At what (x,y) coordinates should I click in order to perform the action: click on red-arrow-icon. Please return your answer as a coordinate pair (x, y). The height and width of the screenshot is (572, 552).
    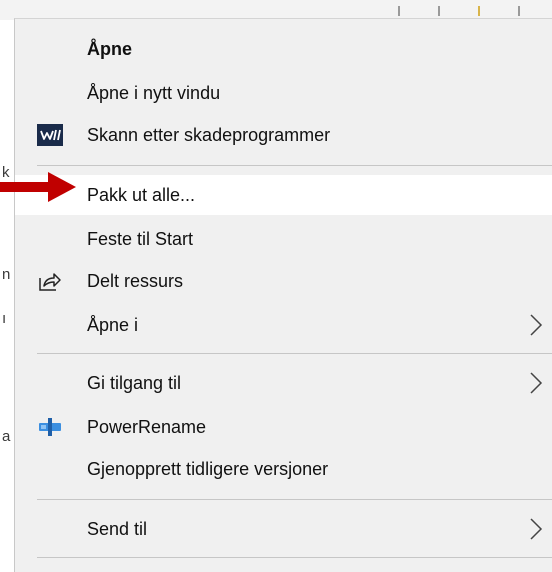
    Looking at the image, I should click on (38, 187).